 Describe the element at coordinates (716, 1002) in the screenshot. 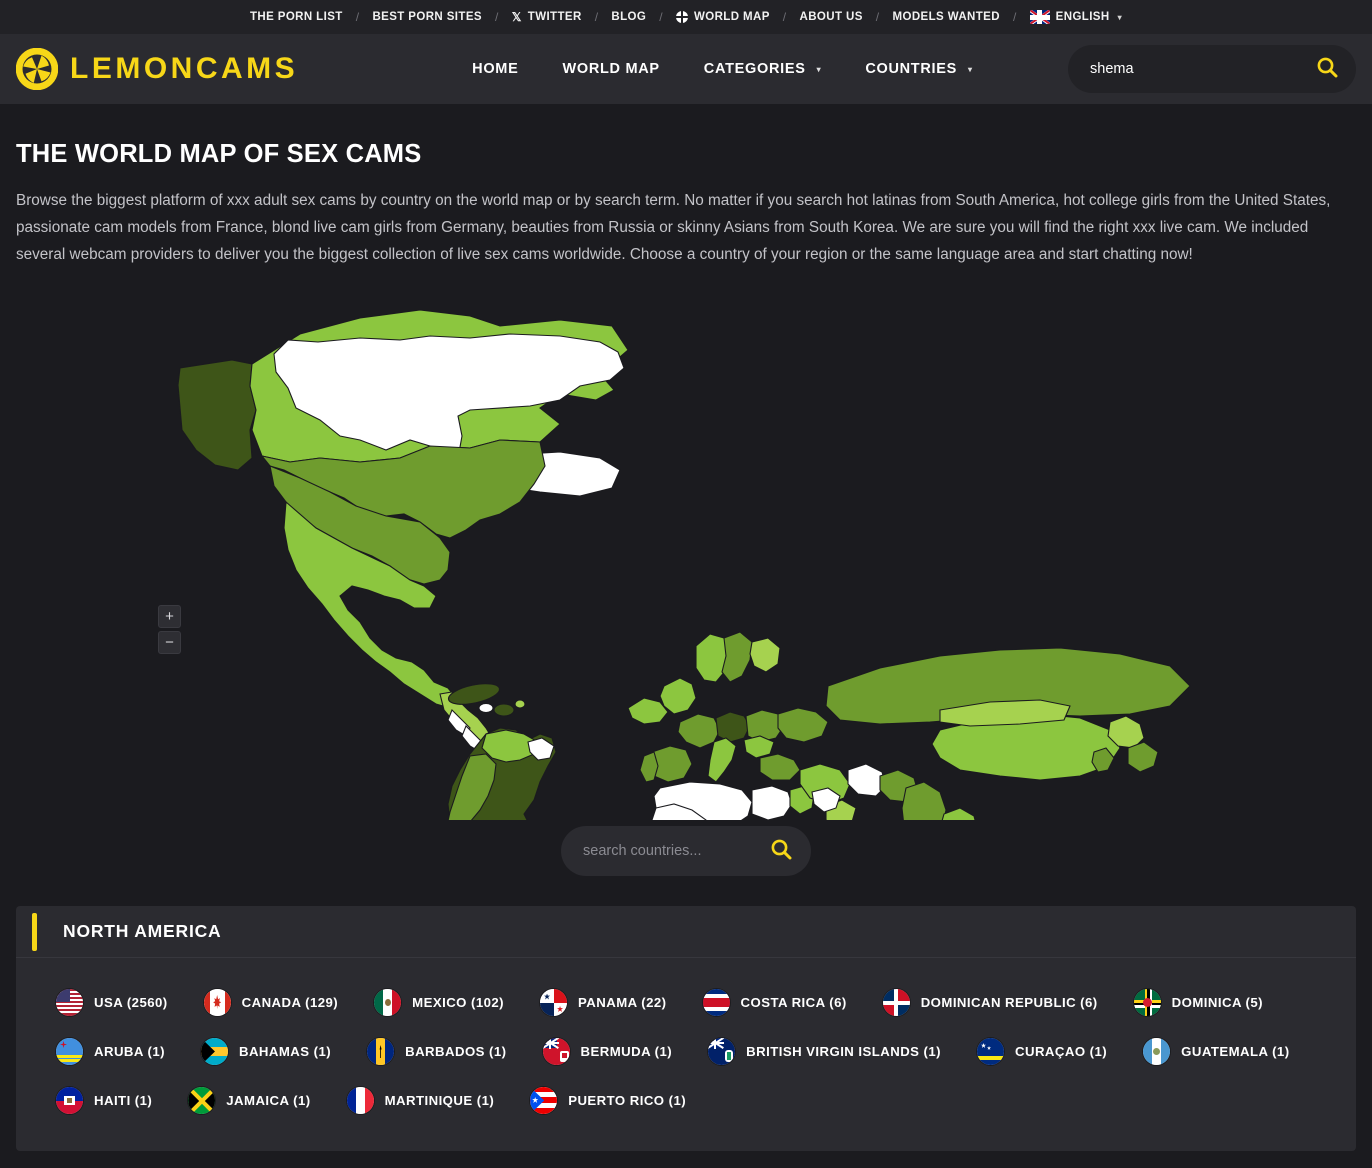

I see `flag-costa-rica-icon` at that location.